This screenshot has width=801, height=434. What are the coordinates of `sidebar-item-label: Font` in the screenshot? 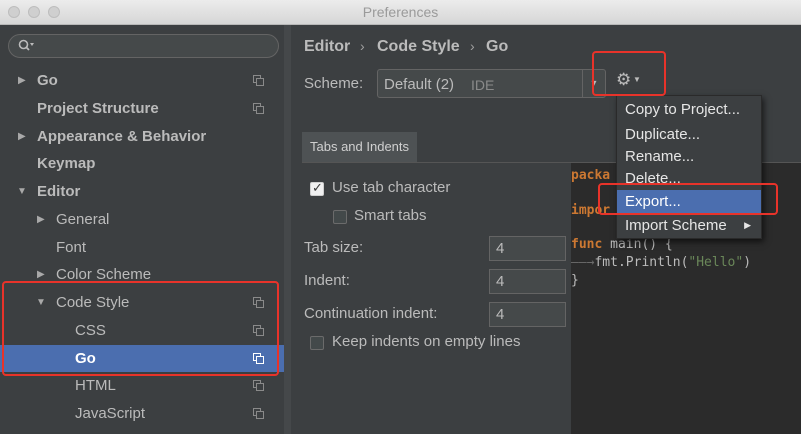 It's located at (71, 247).